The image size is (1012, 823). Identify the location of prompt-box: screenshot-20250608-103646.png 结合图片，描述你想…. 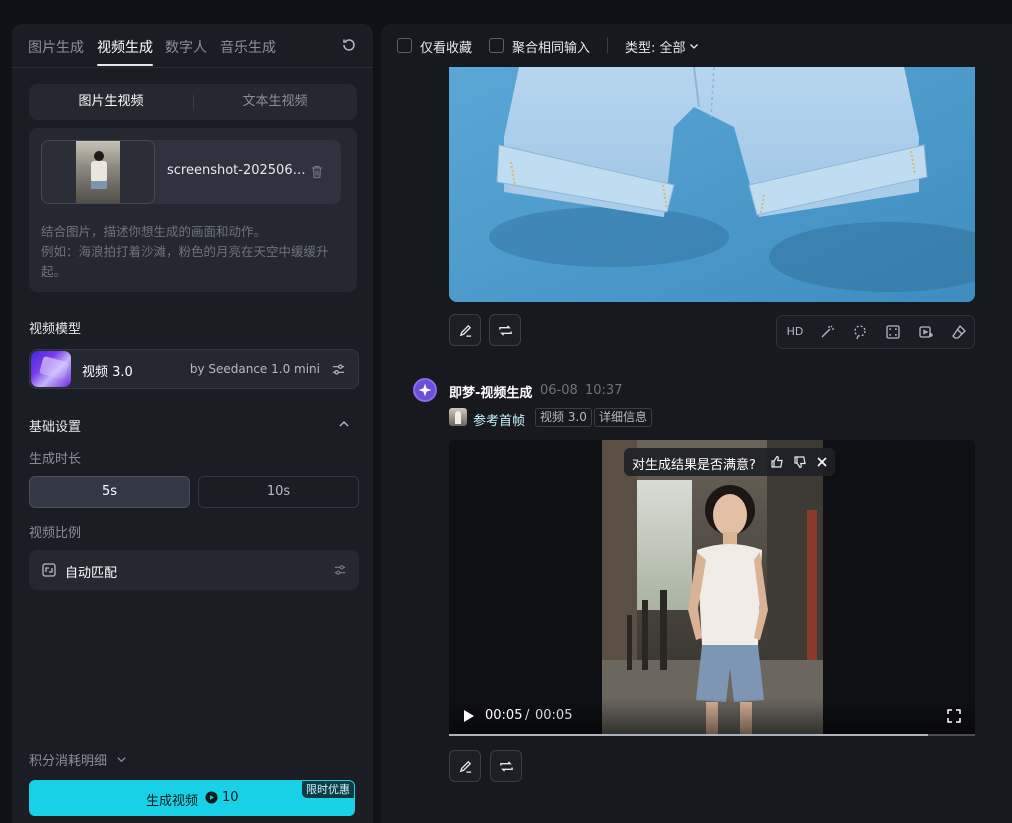
(193, 210).